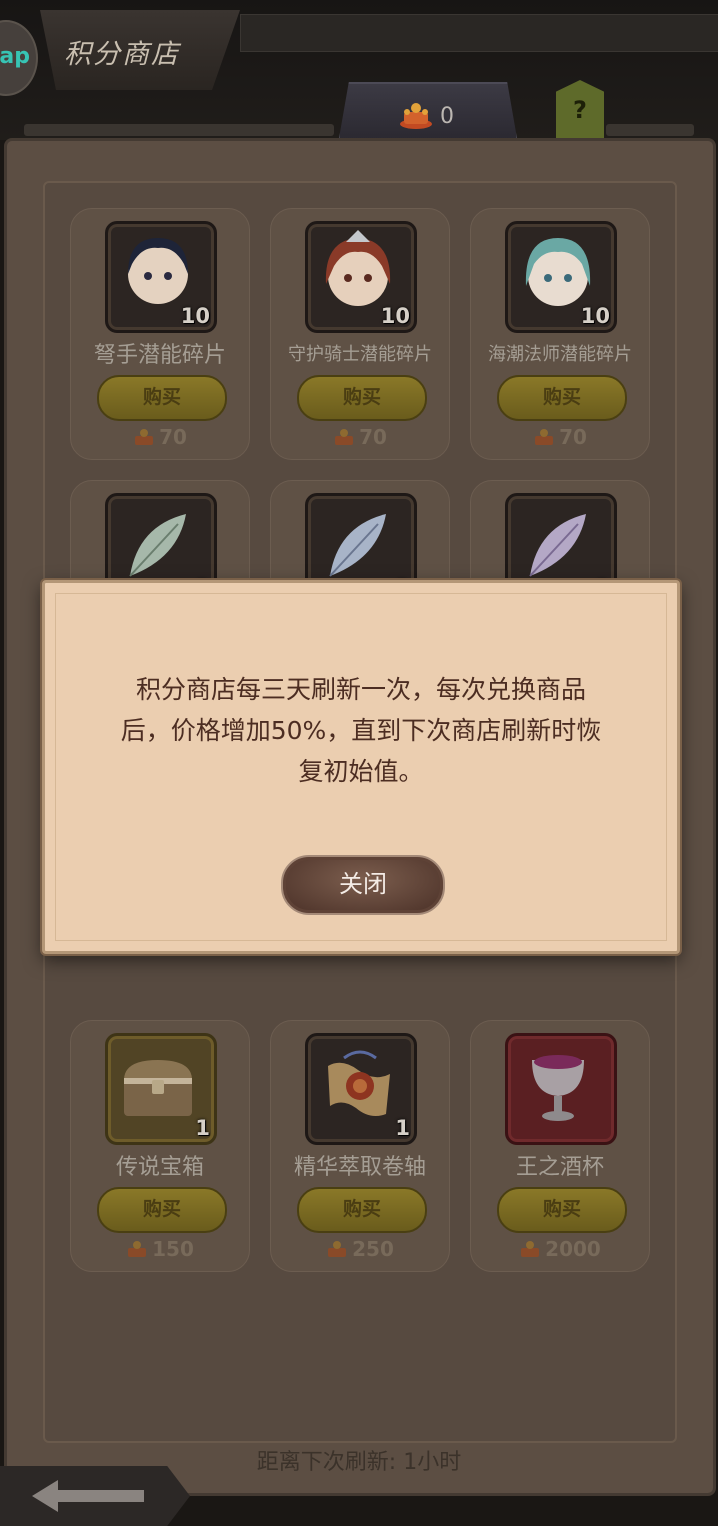  I want to click on dialog-message-line: 复初始值。, so click(361, 771).